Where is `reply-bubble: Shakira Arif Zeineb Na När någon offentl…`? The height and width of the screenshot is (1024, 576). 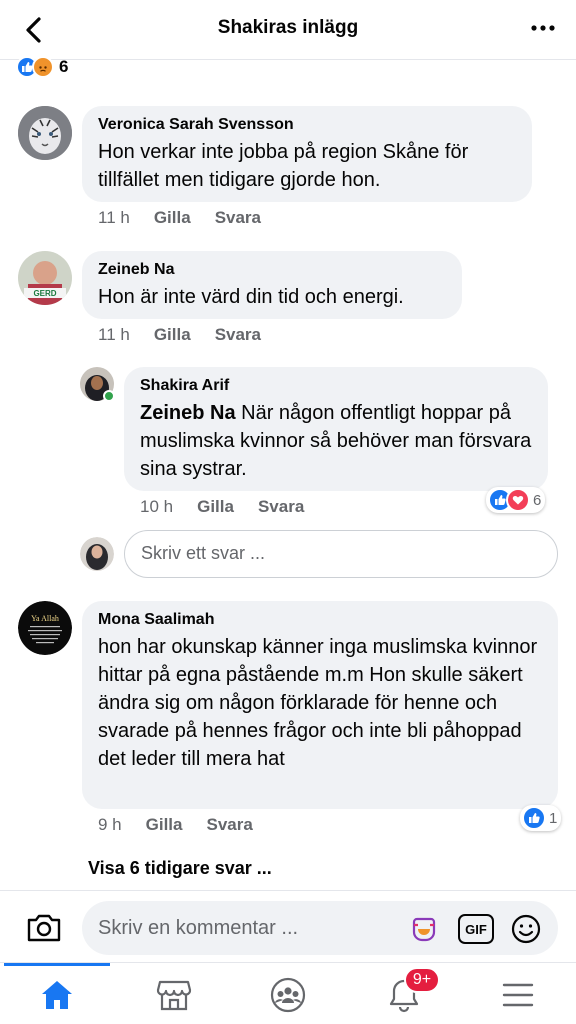 reply-bubble: Shakira Arif Zeineb Na När någon offentl… is located at coordinates (336, 429).